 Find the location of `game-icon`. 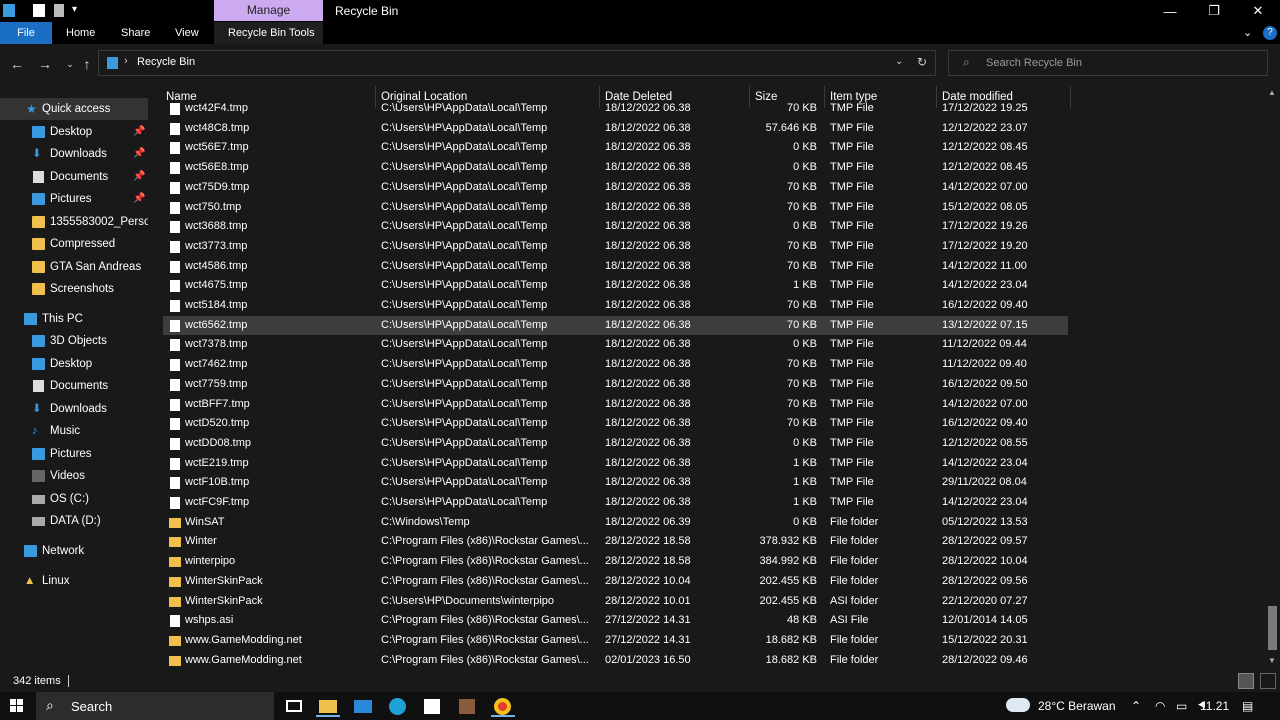

game-icon is located at coordinates (468, 706).